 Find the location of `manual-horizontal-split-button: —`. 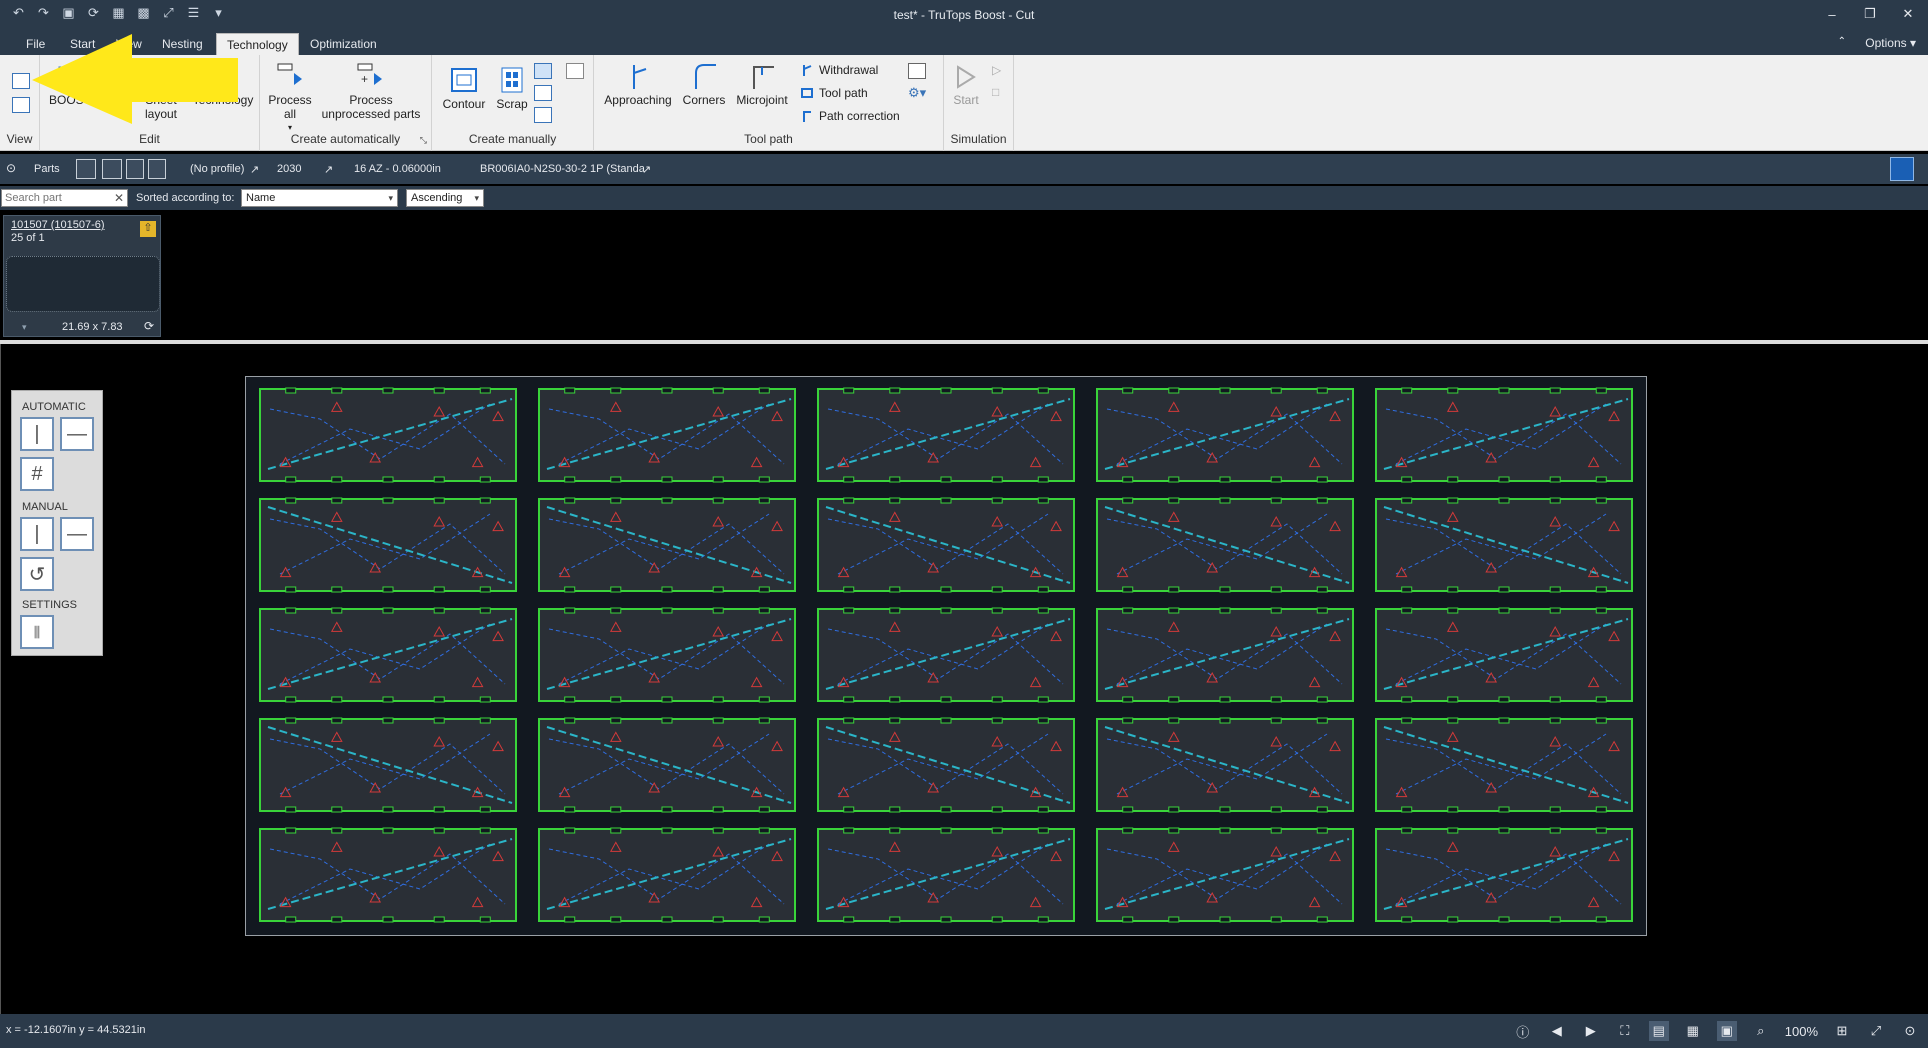

manual-horizontal-split-button: — is located at coordinates (77, 534).